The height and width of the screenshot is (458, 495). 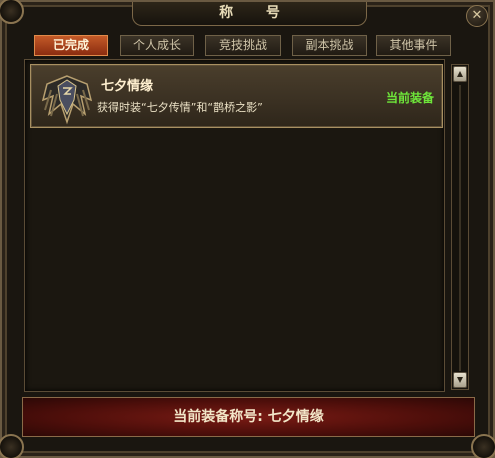 I want to click on close-icon: ✕, so click(x=477, y=15).